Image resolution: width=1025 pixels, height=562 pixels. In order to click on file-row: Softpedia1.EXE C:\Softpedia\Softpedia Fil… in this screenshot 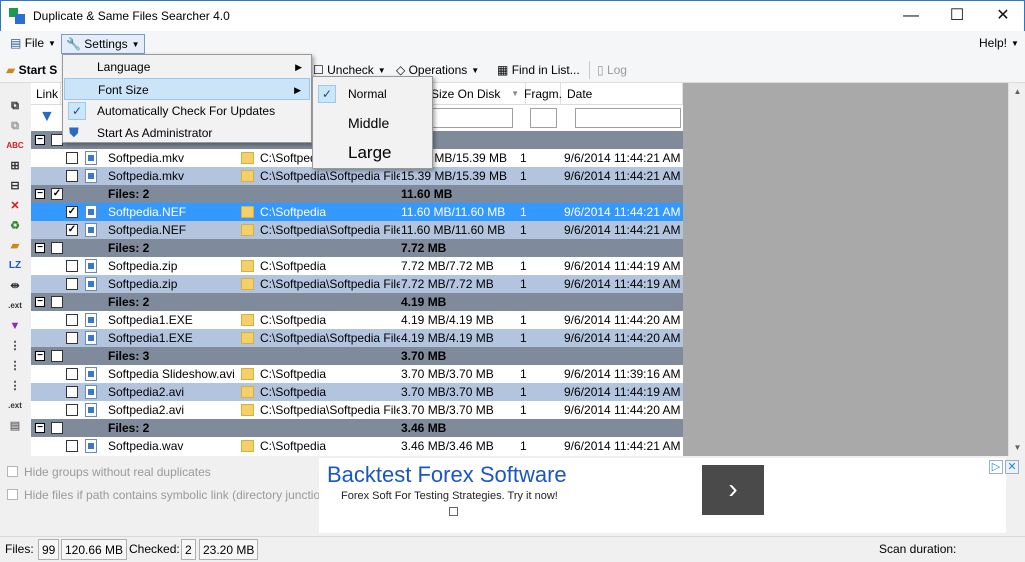, I will do `click(357, 338)`.